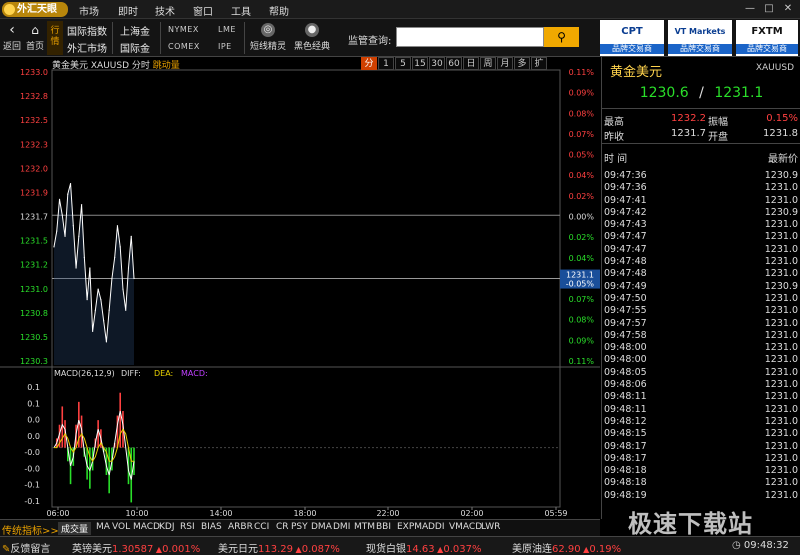 The height and width of the screenshot is (555, 800). What do you see at coordinates (240, 527) in the screenshot?
I see `indicator-7: ARBR` at bounding box center [240, 527].